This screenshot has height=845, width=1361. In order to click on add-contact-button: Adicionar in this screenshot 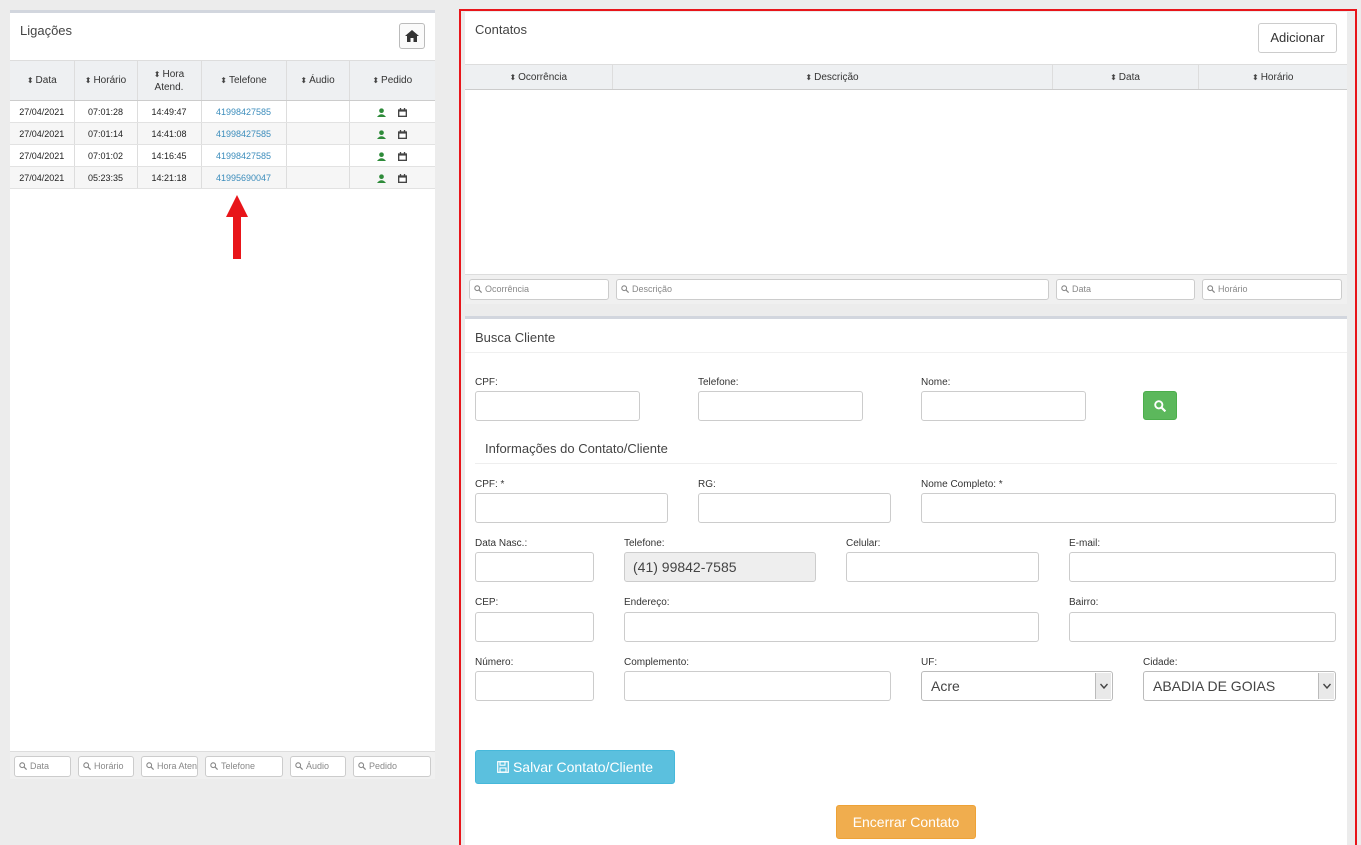, I will do `click(1297, 38)`.